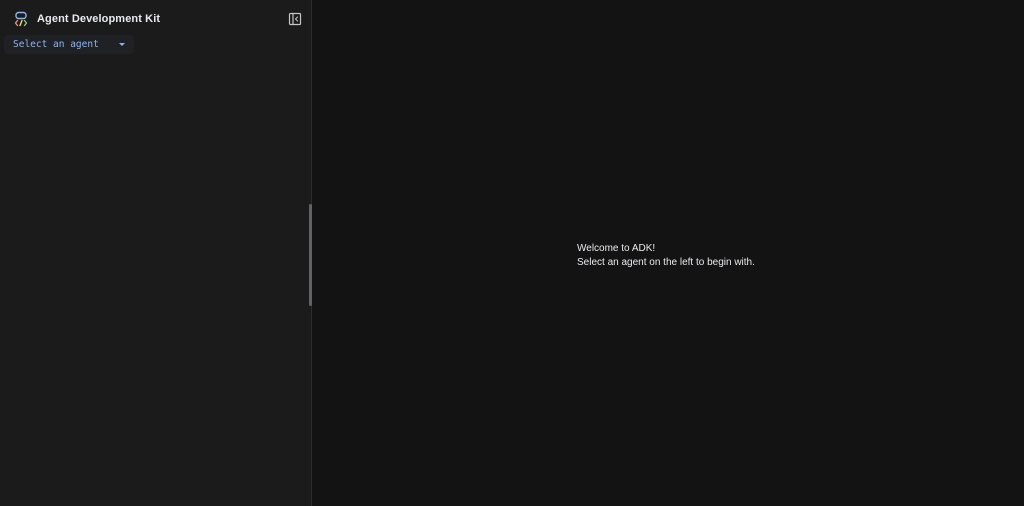  I want to click on caret-down-icon, so click(122, 44).